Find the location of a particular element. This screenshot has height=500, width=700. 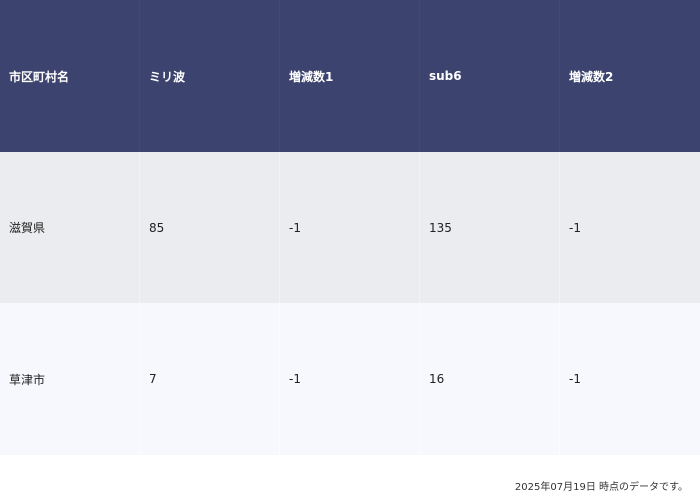

table-cell: 7 is located at coordinates (210, 379).